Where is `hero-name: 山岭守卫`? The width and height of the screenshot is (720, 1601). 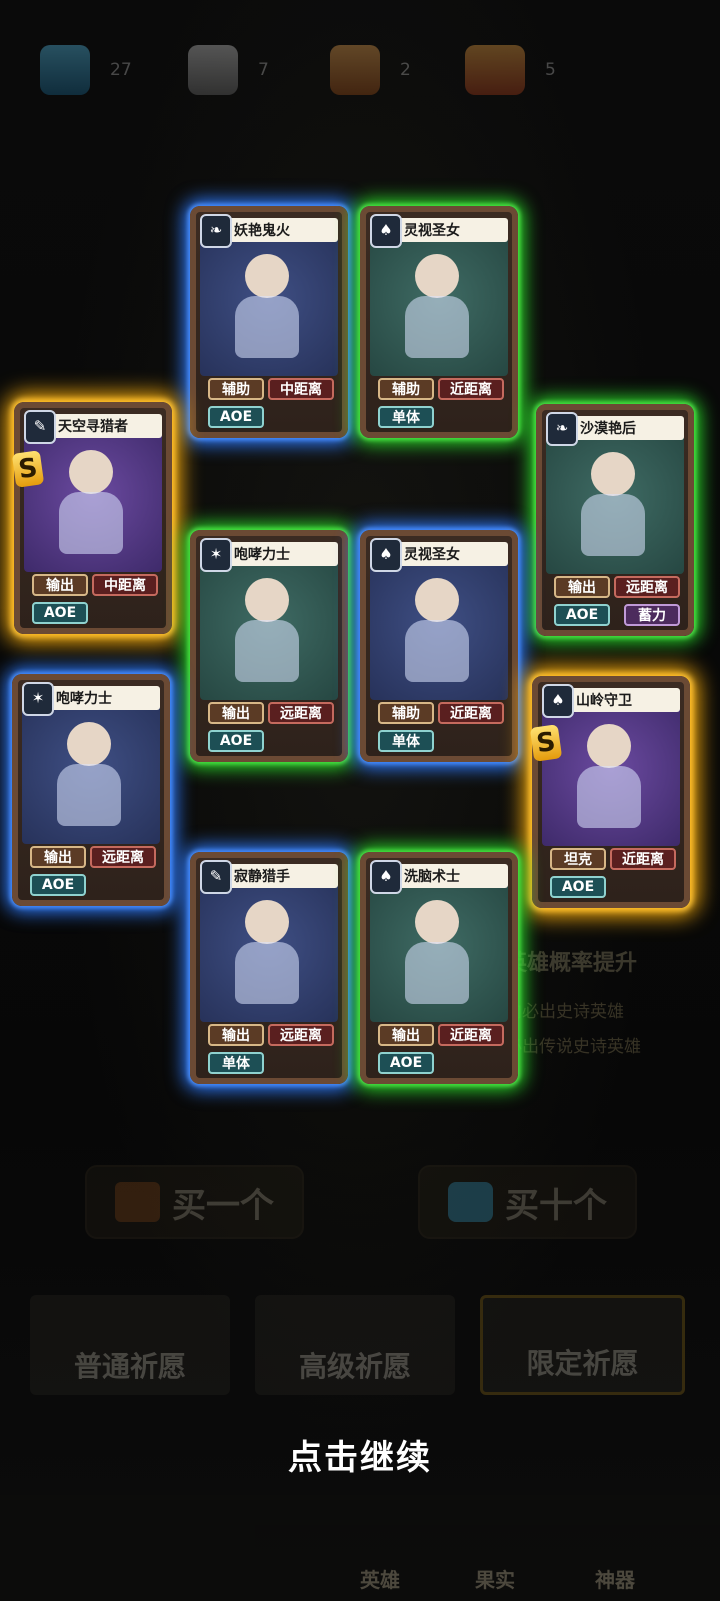 hero-name: 山岭守卫 is located at coordinates (604, 701).